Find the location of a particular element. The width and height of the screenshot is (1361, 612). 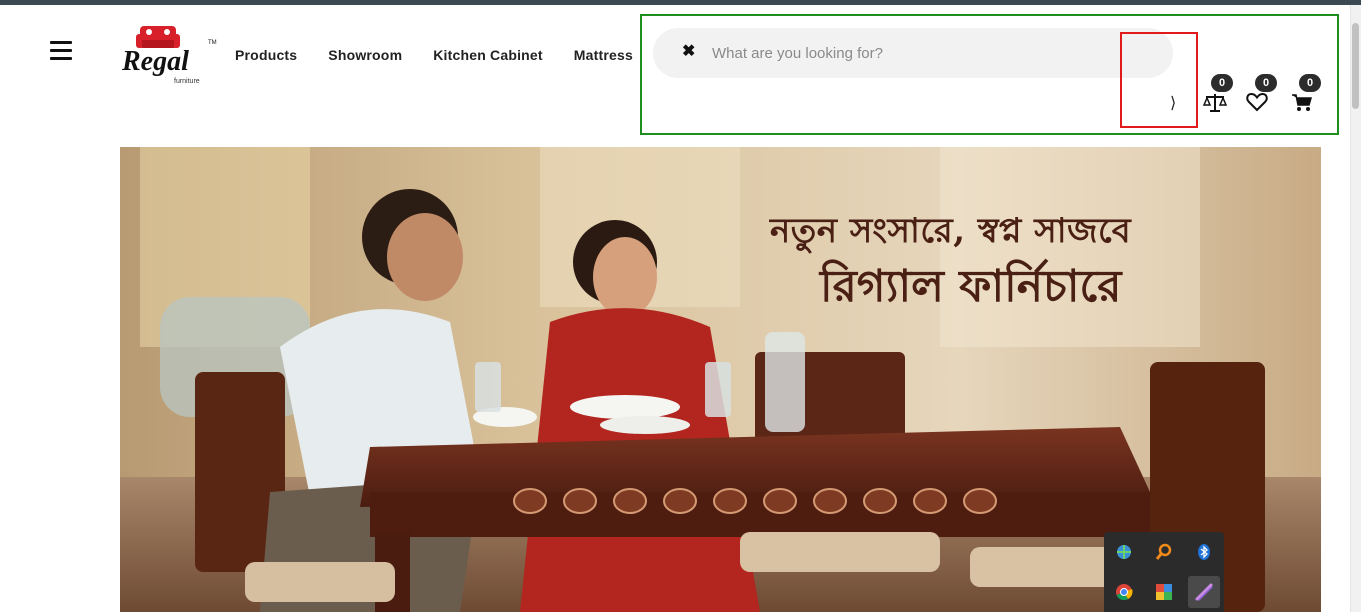

banner-subheadline: রিগ্যাল ফার্নিচারে is located at coordinates (971, 286).